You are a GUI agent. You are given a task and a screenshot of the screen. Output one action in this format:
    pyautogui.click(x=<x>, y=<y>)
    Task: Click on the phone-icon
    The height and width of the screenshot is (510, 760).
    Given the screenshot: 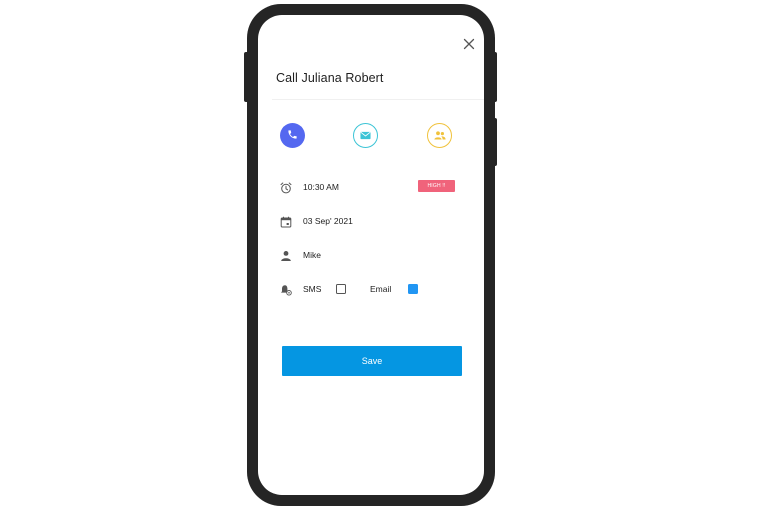 What is the action you would take?
    pyautogui.click(x=292, y=136)
    